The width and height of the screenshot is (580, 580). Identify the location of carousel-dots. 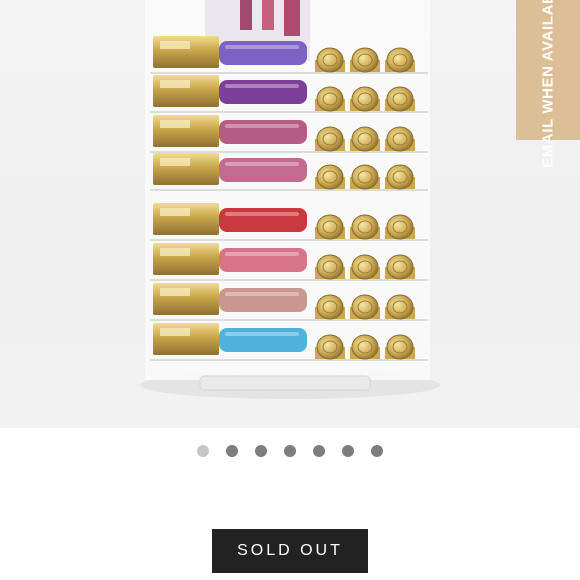
(290, 452).